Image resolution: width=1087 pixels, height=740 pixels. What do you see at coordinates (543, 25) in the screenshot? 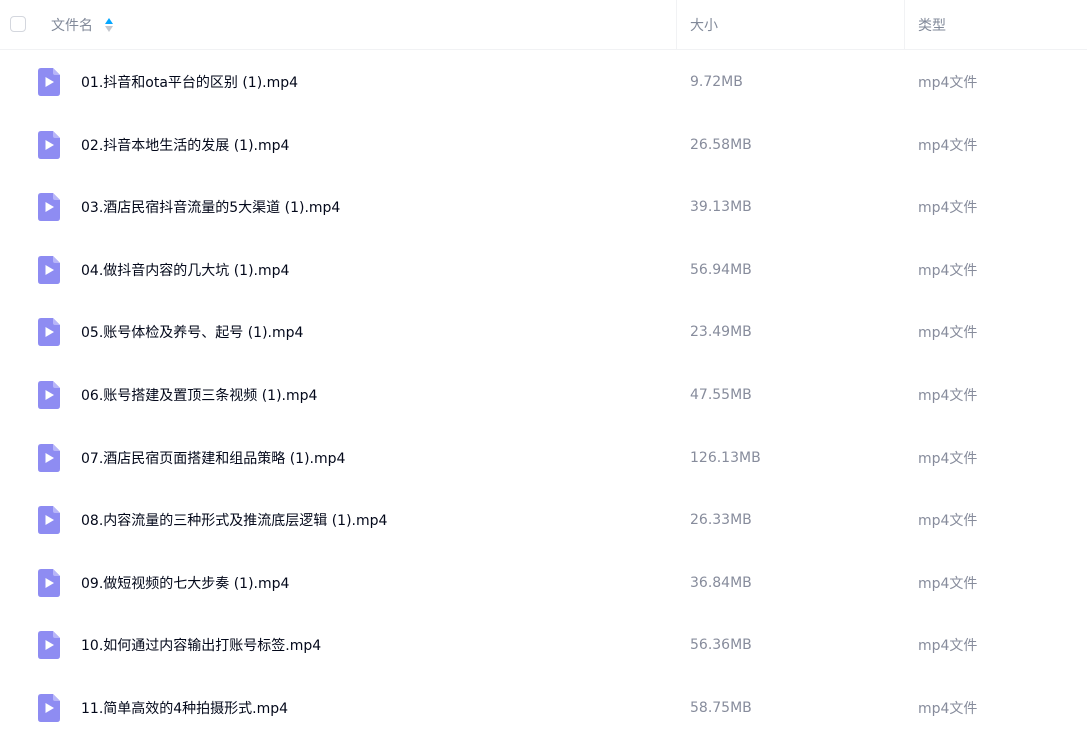
I see `table-header: 文件名 大小 类型` at bounding box center [543, 25].